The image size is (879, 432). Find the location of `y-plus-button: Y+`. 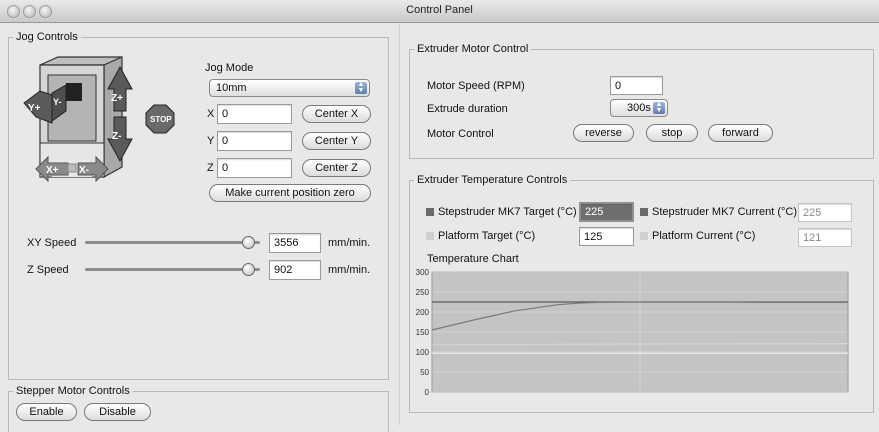

y-plus-button: Y+ is located at coordinates (38, 107).